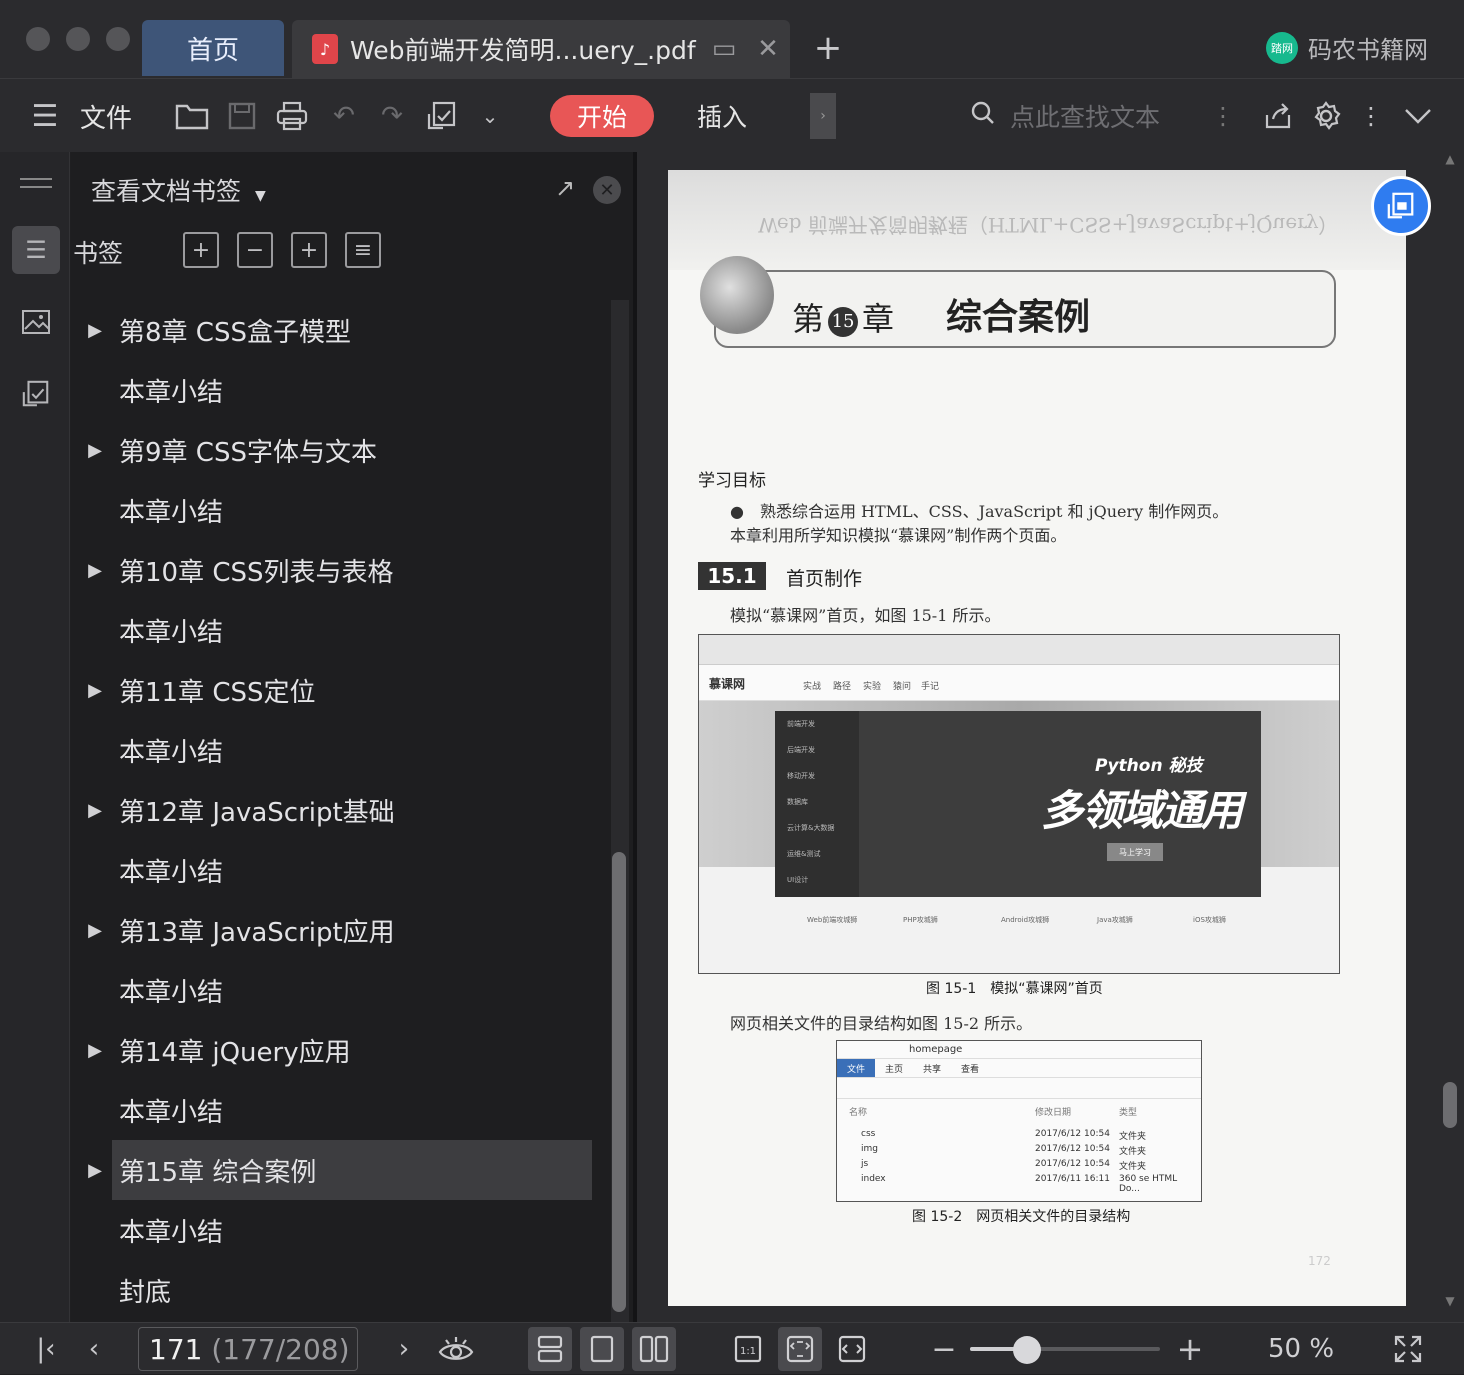  I want to click on close-tab-icon: ✕, so click(768, 49).